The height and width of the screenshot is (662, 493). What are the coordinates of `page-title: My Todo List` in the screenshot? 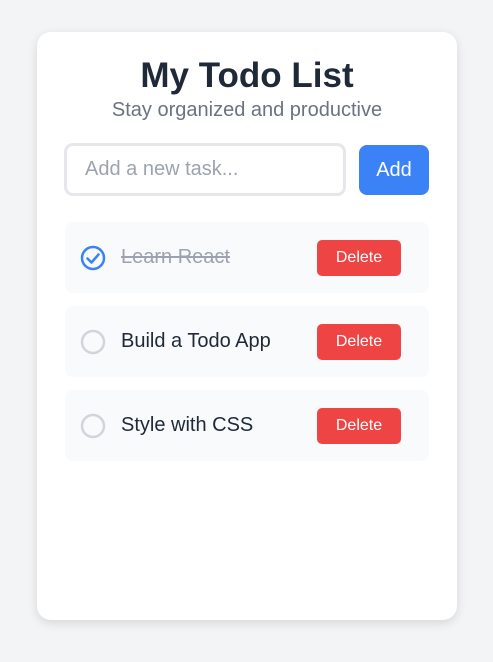 It's located at (247, 75).